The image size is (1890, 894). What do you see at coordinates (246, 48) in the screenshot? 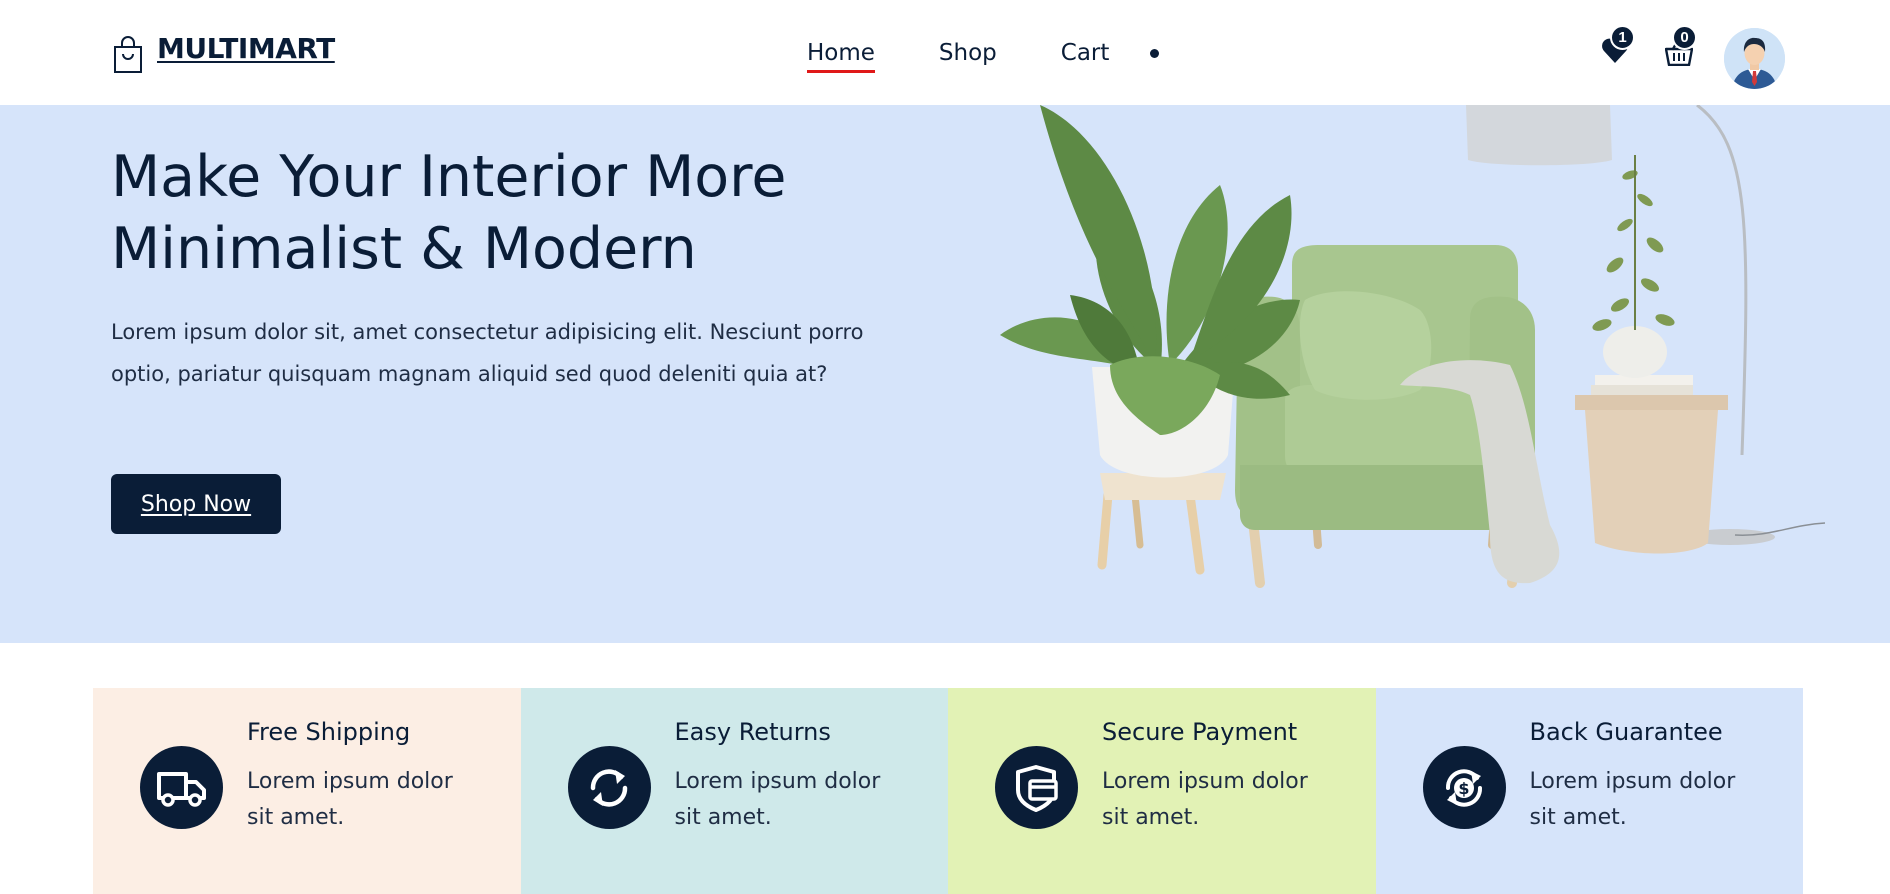
I see `brand-name: MULTIMART` at bounding box center [246, 48].